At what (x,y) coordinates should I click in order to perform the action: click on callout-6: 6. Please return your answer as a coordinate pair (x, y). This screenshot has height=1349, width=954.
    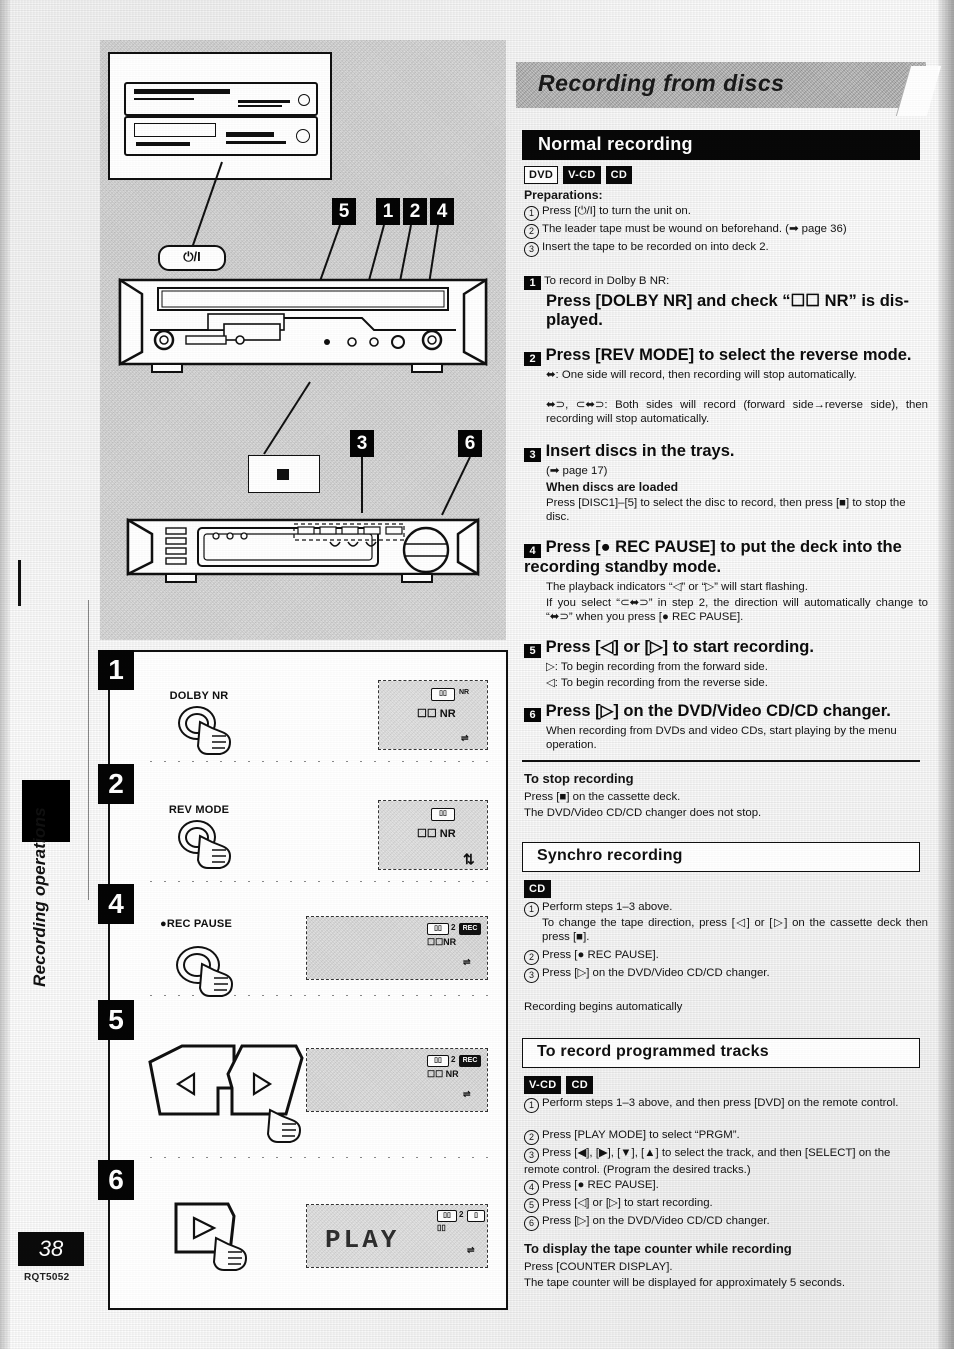
    Looking at the image, I should click on (470, 443).